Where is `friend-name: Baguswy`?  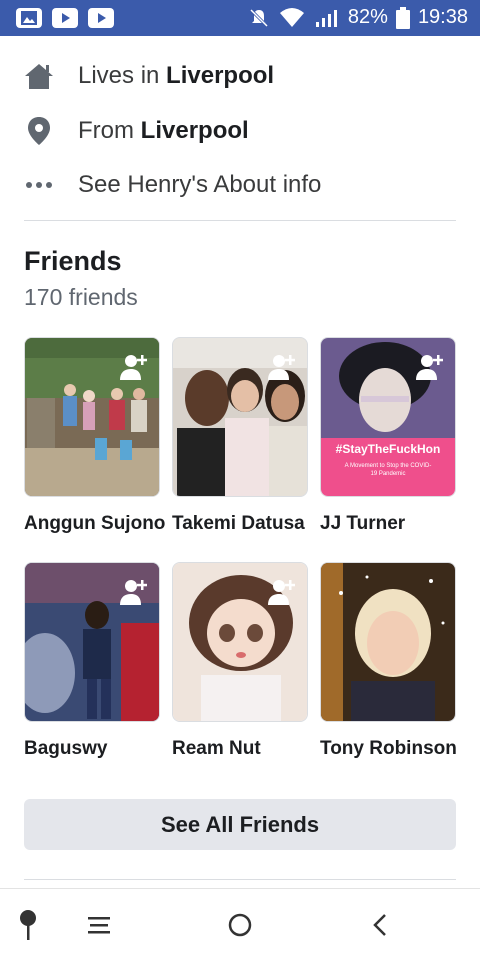 friend-name: Baguswy is located at coordinates (92, 749).